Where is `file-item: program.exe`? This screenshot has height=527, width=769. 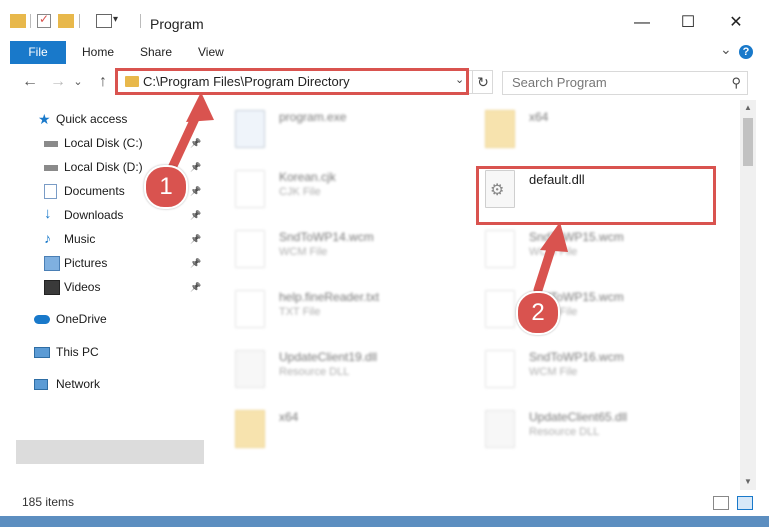
file-item: program.exe is located at coordinates (327, 132).